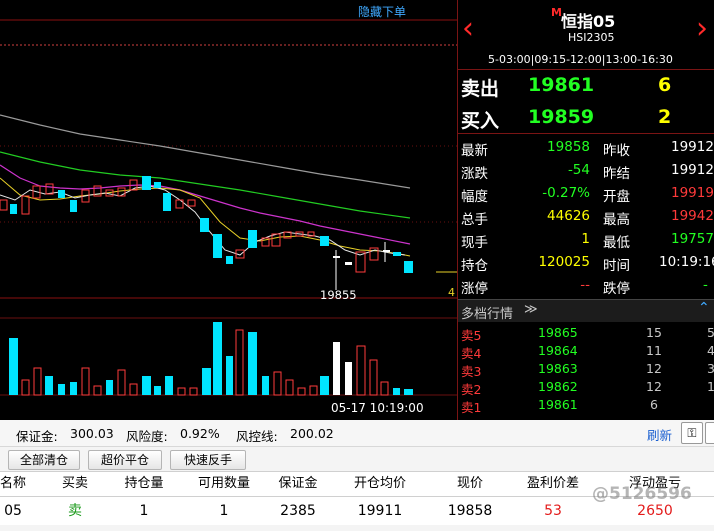  I want to click on depth-row: 卖2 19862 12 1, so click(586, 387).